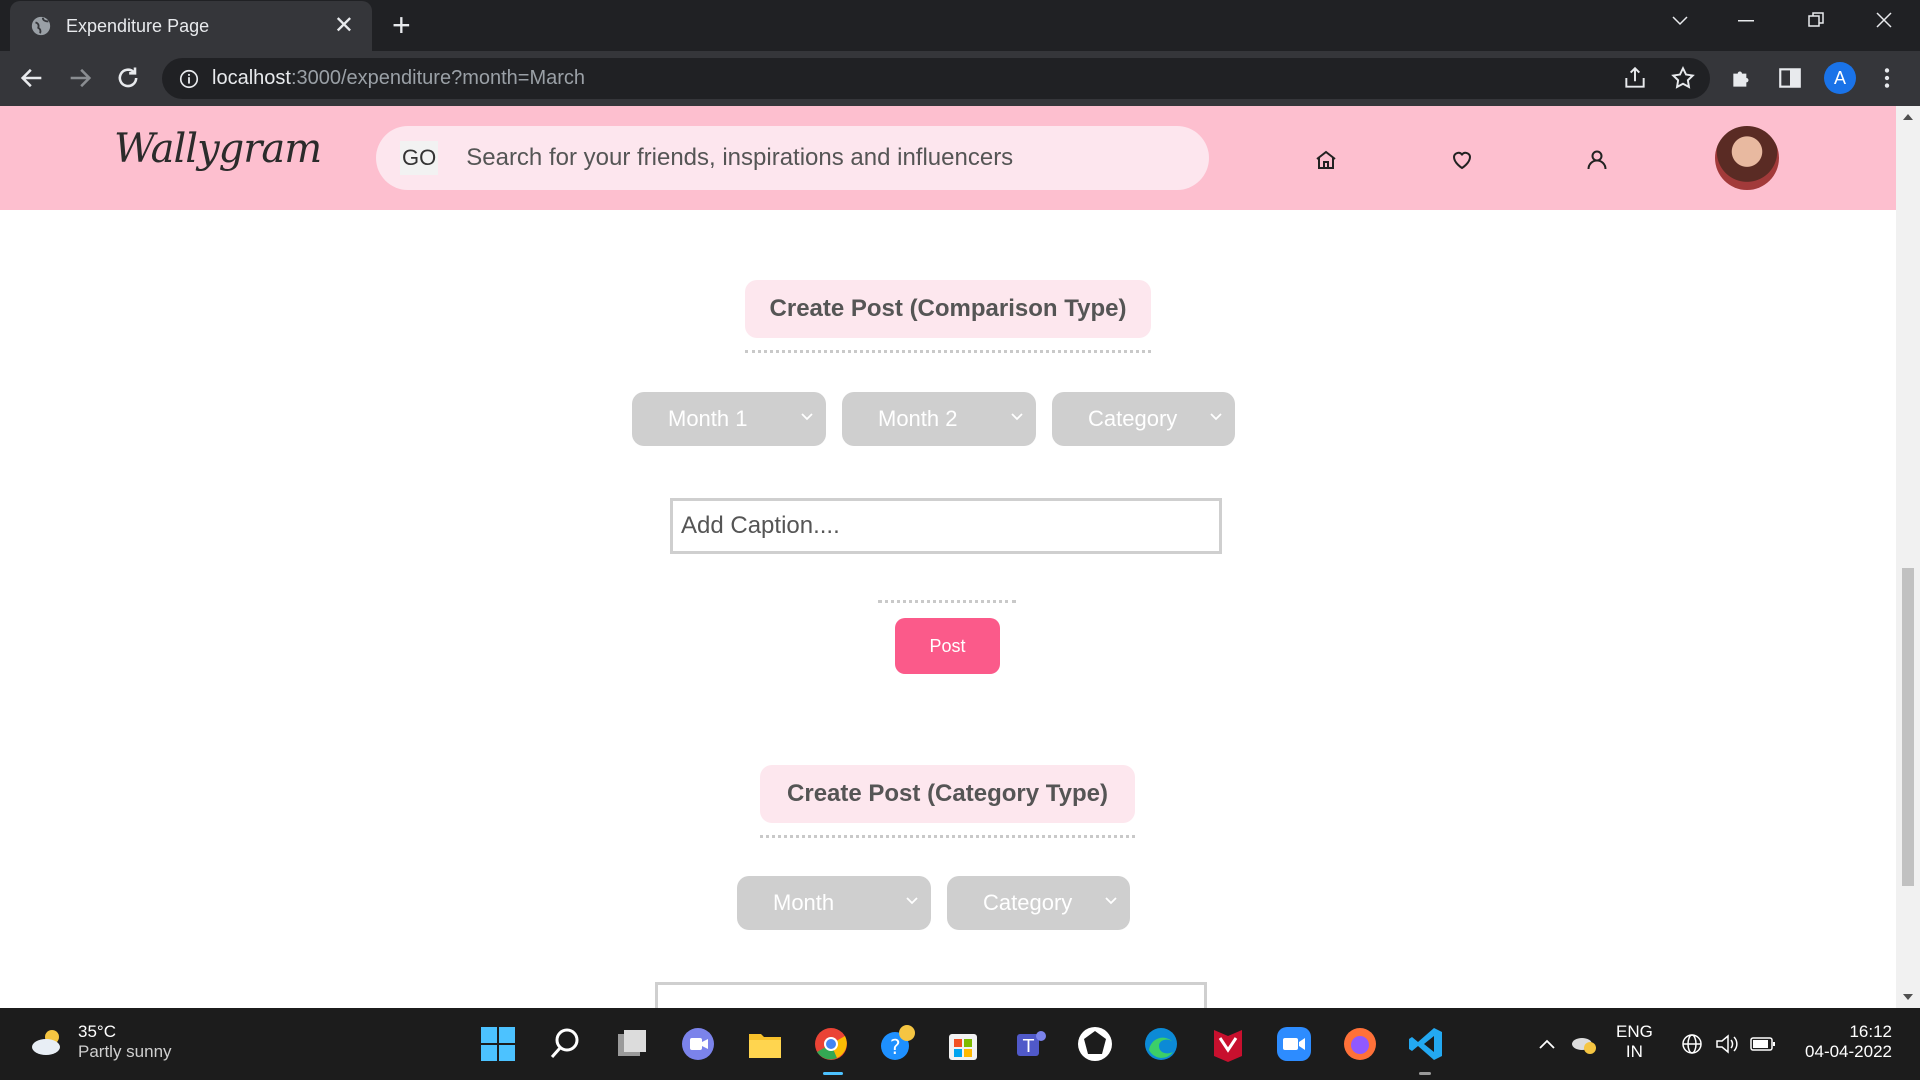 Image resolution: width=1920 pixels, height=1080 pixels. I want to click on browser-toolbar: localhost:3000/expenditure?month=March A, so click(960, 78).